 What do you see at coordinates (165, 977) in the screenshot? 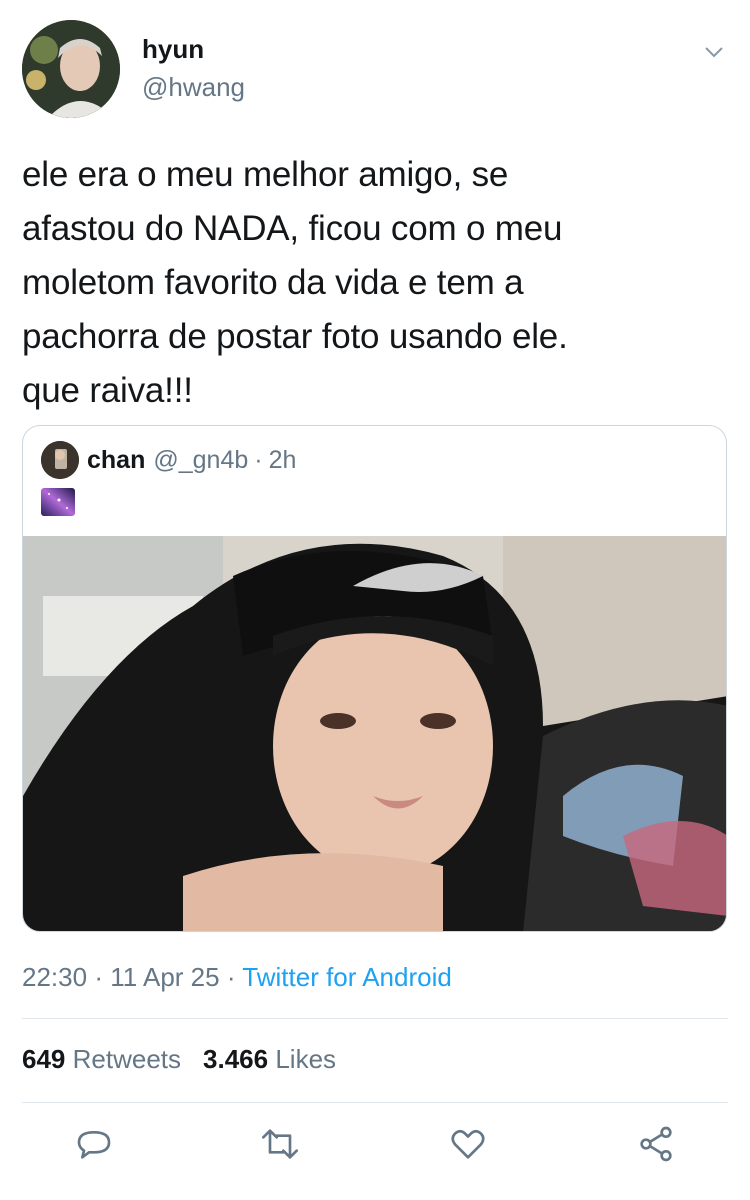
I see `tweet-date: 11 Apr 25` at bounding box center [165, 977].